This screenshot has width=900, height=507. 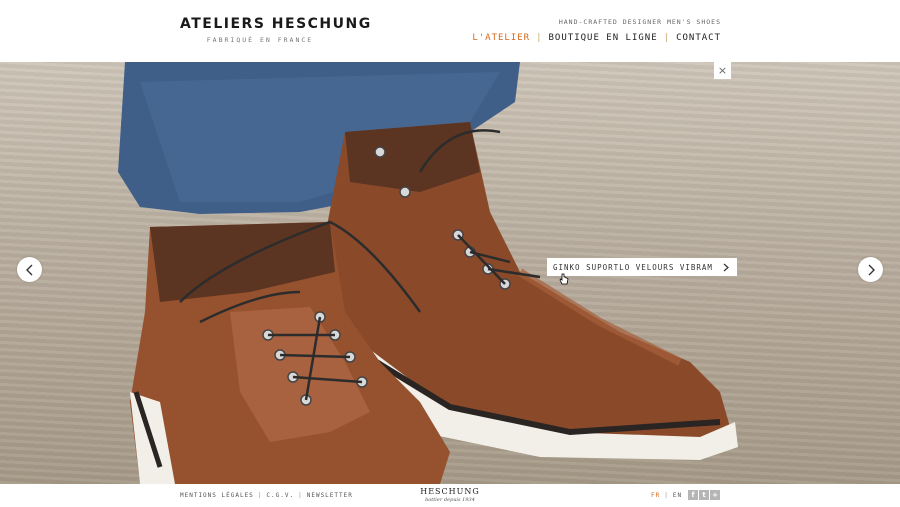 What do you see at coordinates (633, 267) in the screenshot?
I see `product-tag-label: GINKO SUPORTLO VELOURS VIBRAM` at bounding box center [633, 267].